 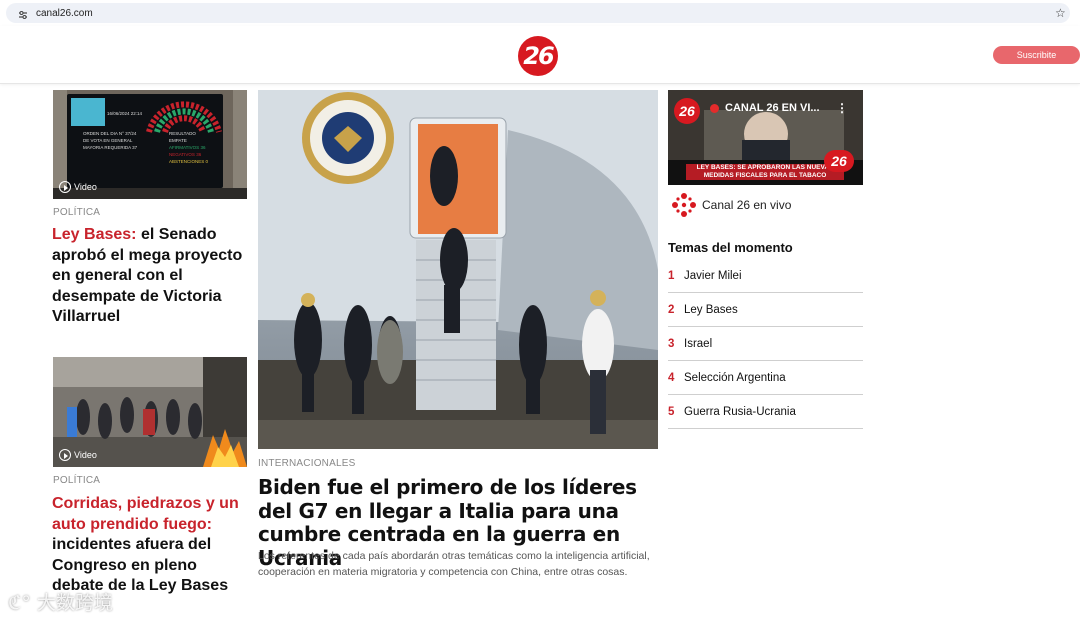 What do you see at coordinates (76, 480) in the screenshot?
I see `card2-section: POLÍTICA` at bounding box center [76, 480].